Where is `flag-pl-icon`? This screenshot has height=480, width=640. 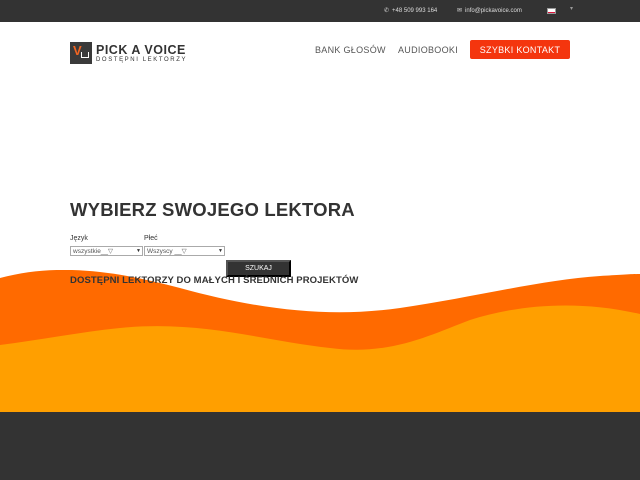
flag-pl-icon is located at coordinates (551, 11).